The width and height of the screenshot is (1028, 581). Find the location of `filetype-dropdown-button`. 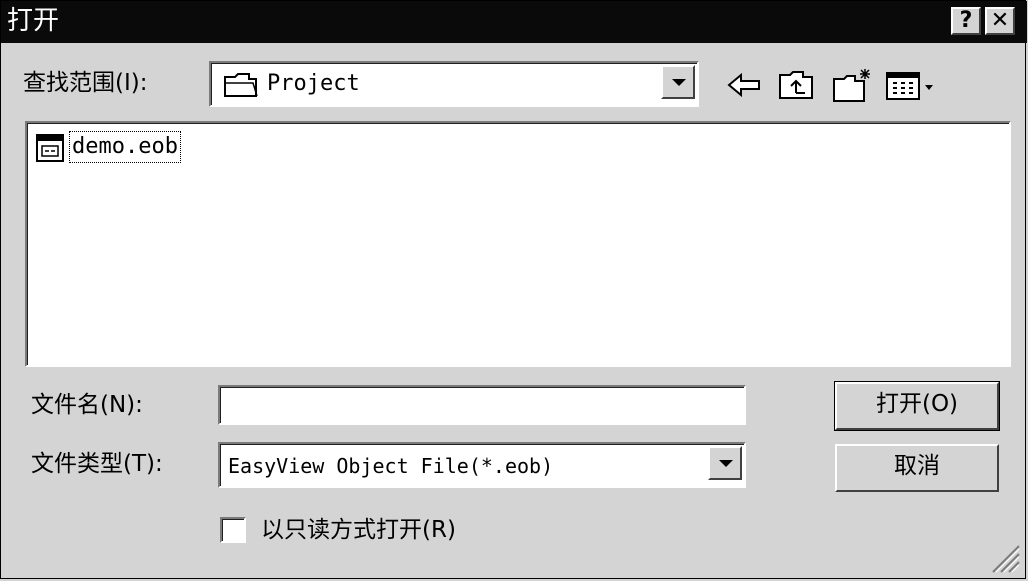

filetype-dropdown-button is located at coordinates (725, 463).